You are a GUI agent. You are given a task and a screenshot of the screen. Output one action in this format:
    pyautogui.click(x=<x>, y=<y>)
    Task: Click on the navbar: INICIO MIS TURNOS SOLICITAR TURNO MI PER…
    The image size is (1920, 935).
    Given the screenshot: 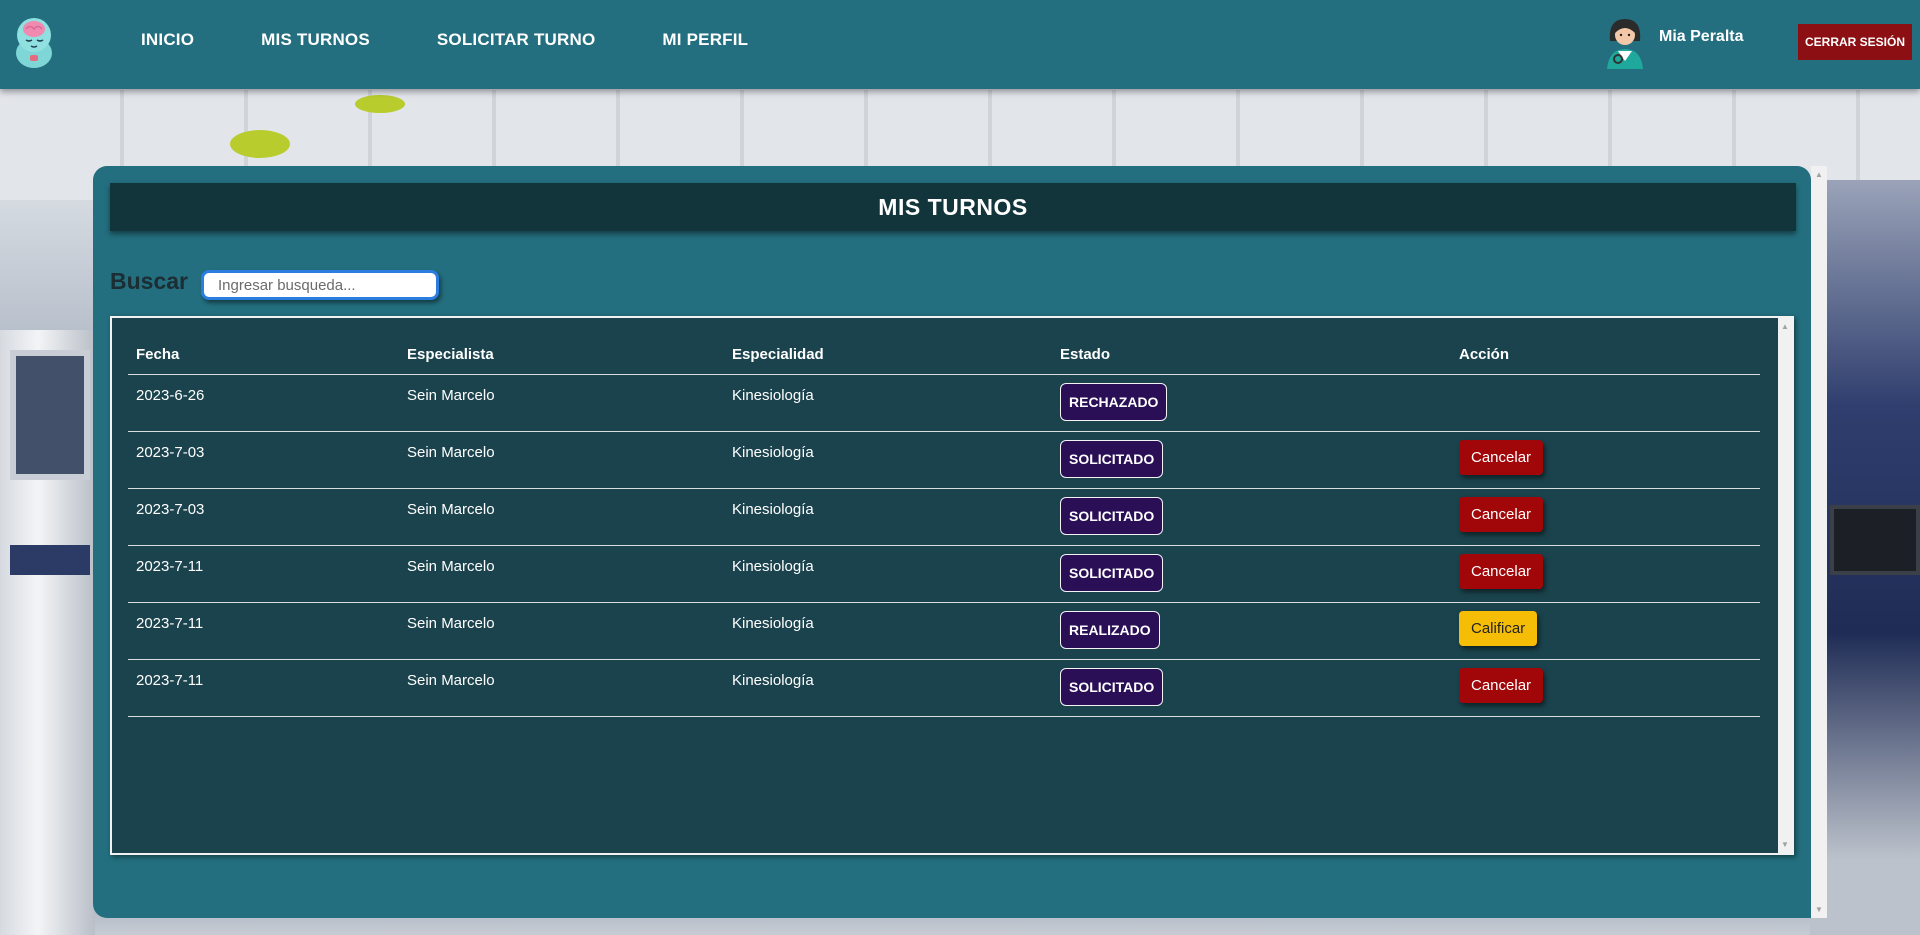 What is the action you would take?
    pyautogui.click(x=960, y=44)
    